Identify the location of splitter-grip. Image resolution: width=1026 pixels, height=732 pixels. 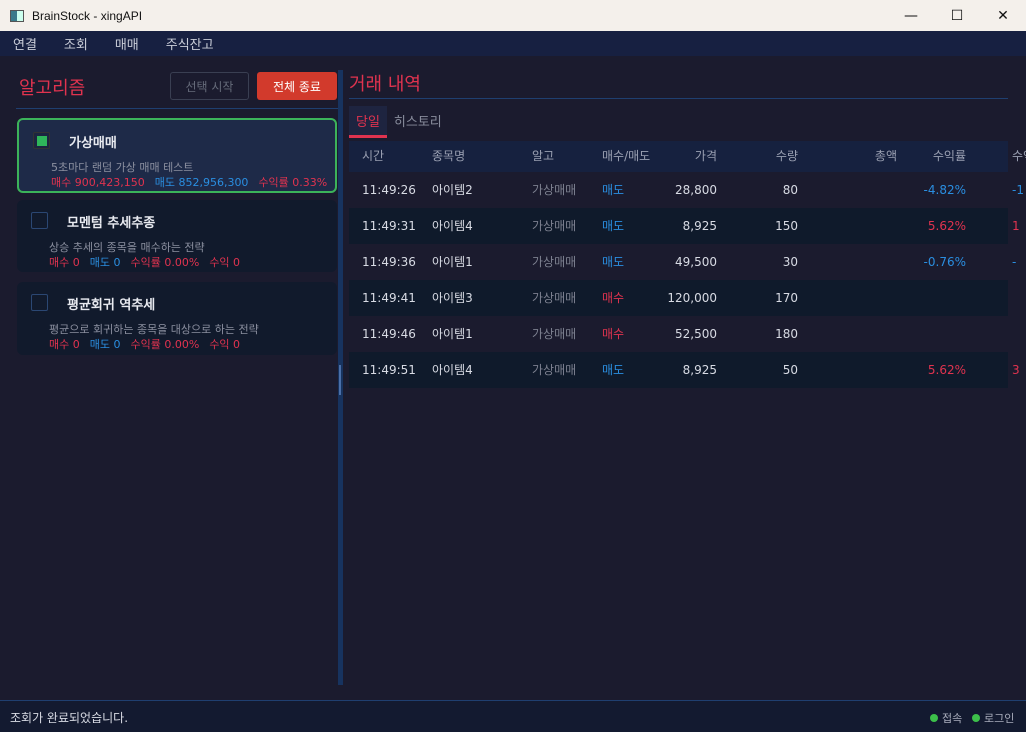
(340, 380).